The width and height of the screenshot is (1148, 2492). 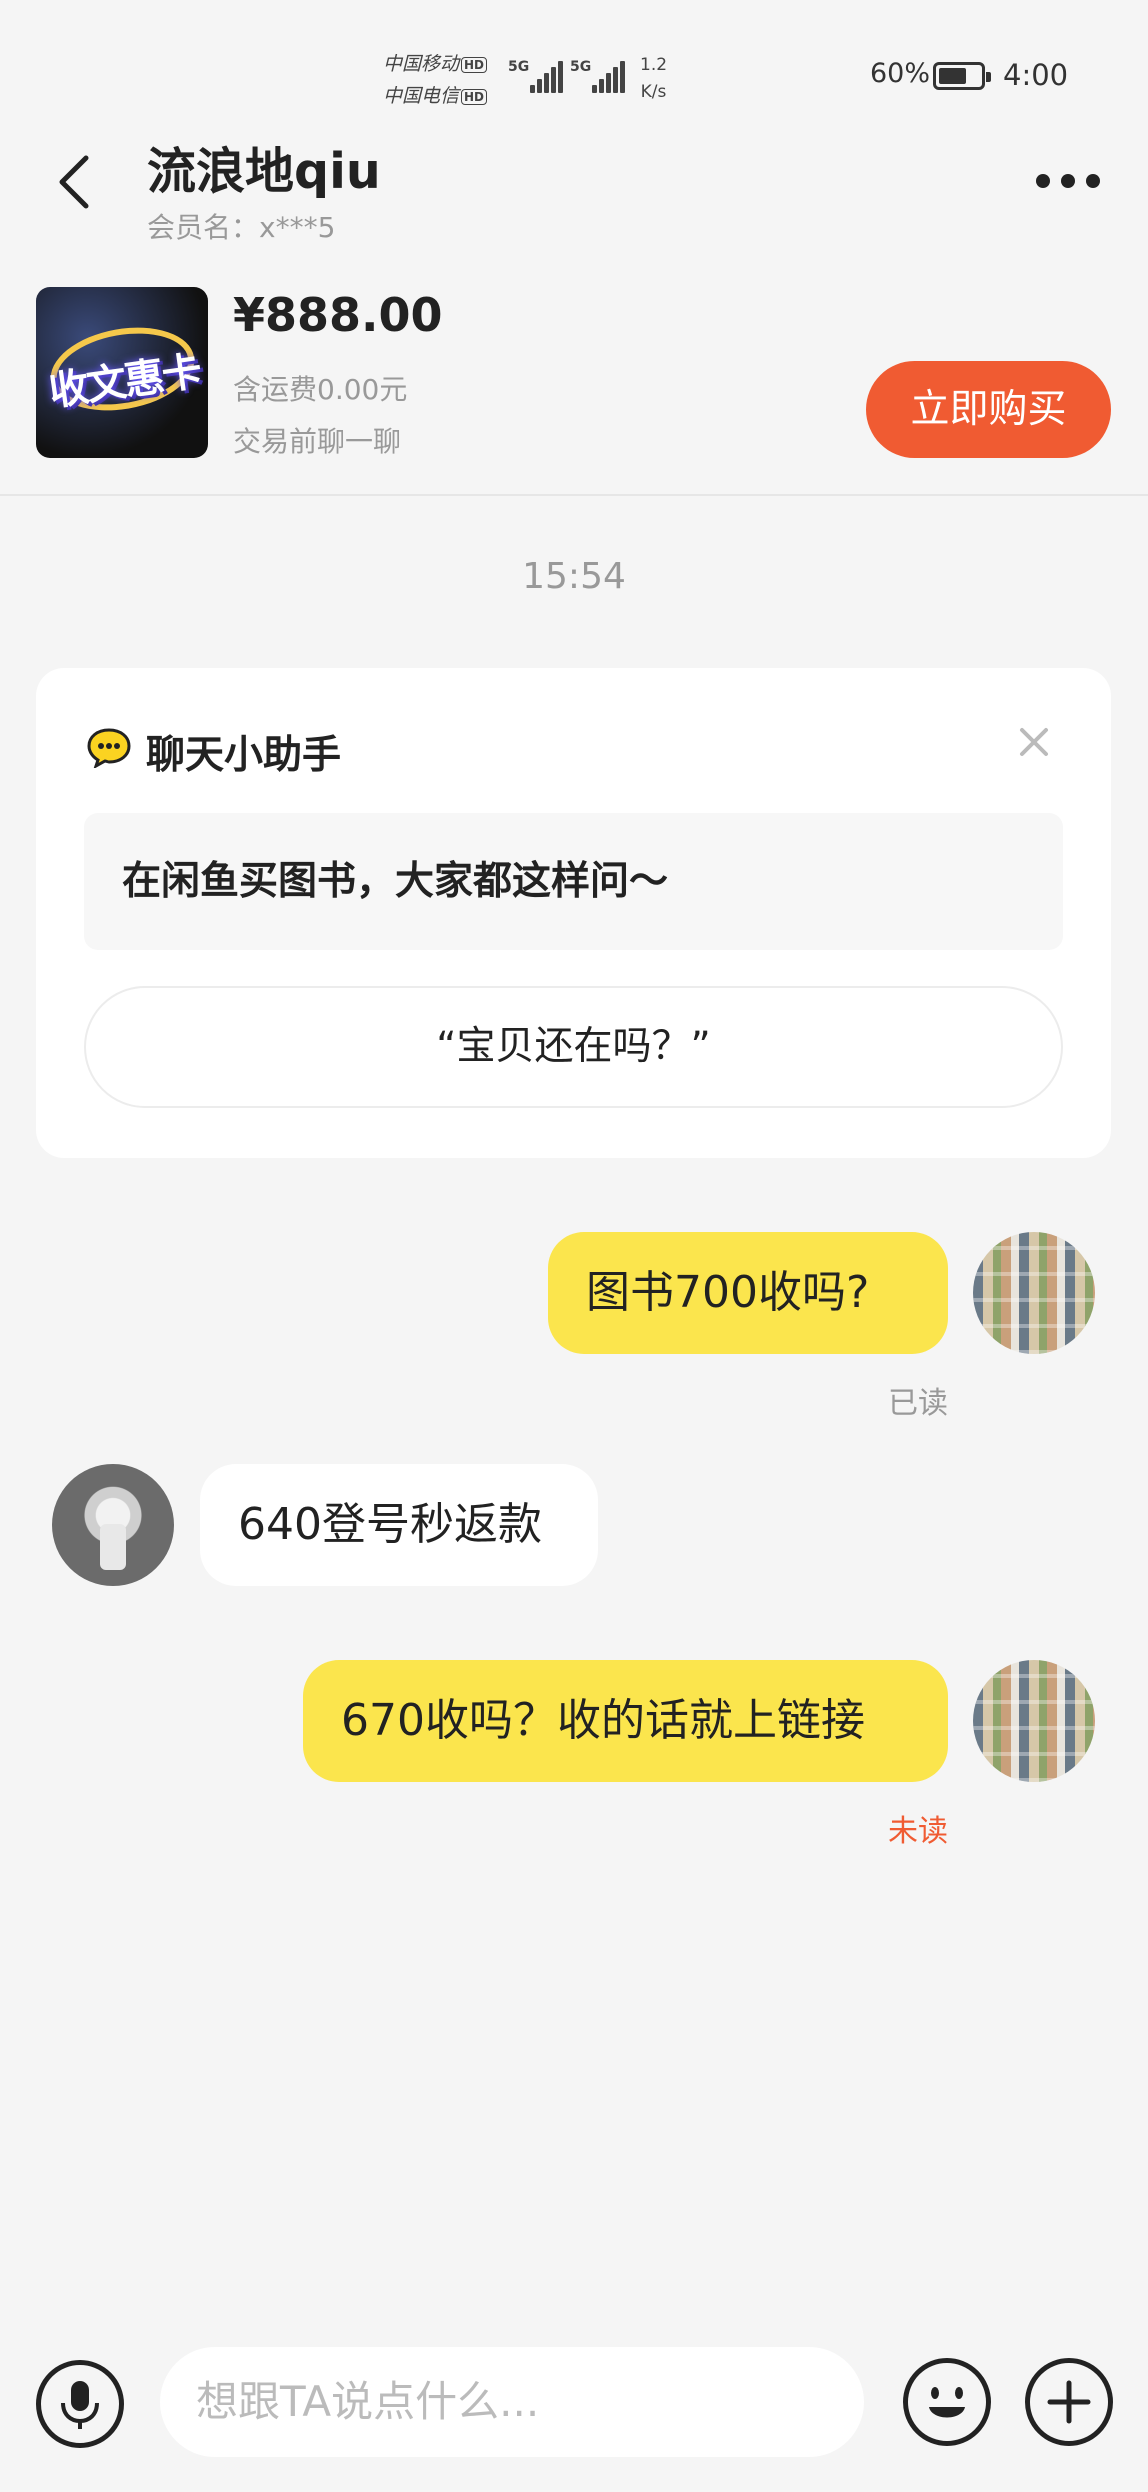 What do you see at coordinates (573, 1047) in the screenshot?
I see `suggested-question-button: “宝贝还在吗？”` at bounding box center [573, 1047].